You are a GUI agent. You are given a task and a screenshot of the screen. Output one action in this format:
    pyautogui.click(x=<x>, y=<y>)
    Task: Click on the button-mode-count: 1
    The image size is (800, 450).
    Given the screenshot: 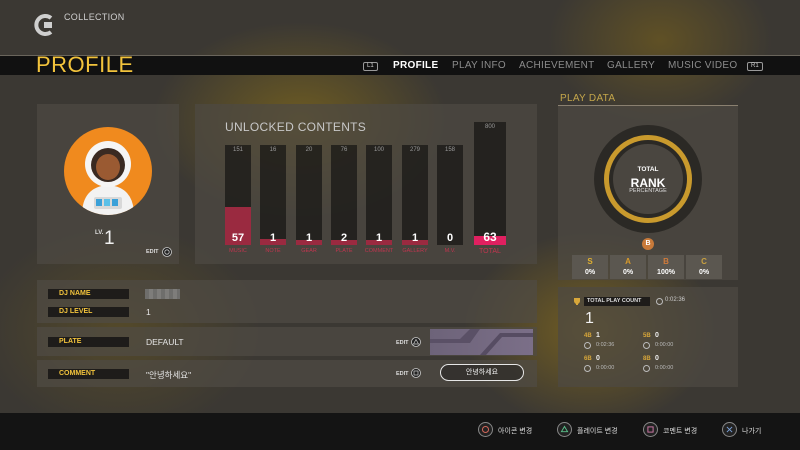 What is the action you would take?
    pyautogui.click(x=598, y=335)
    